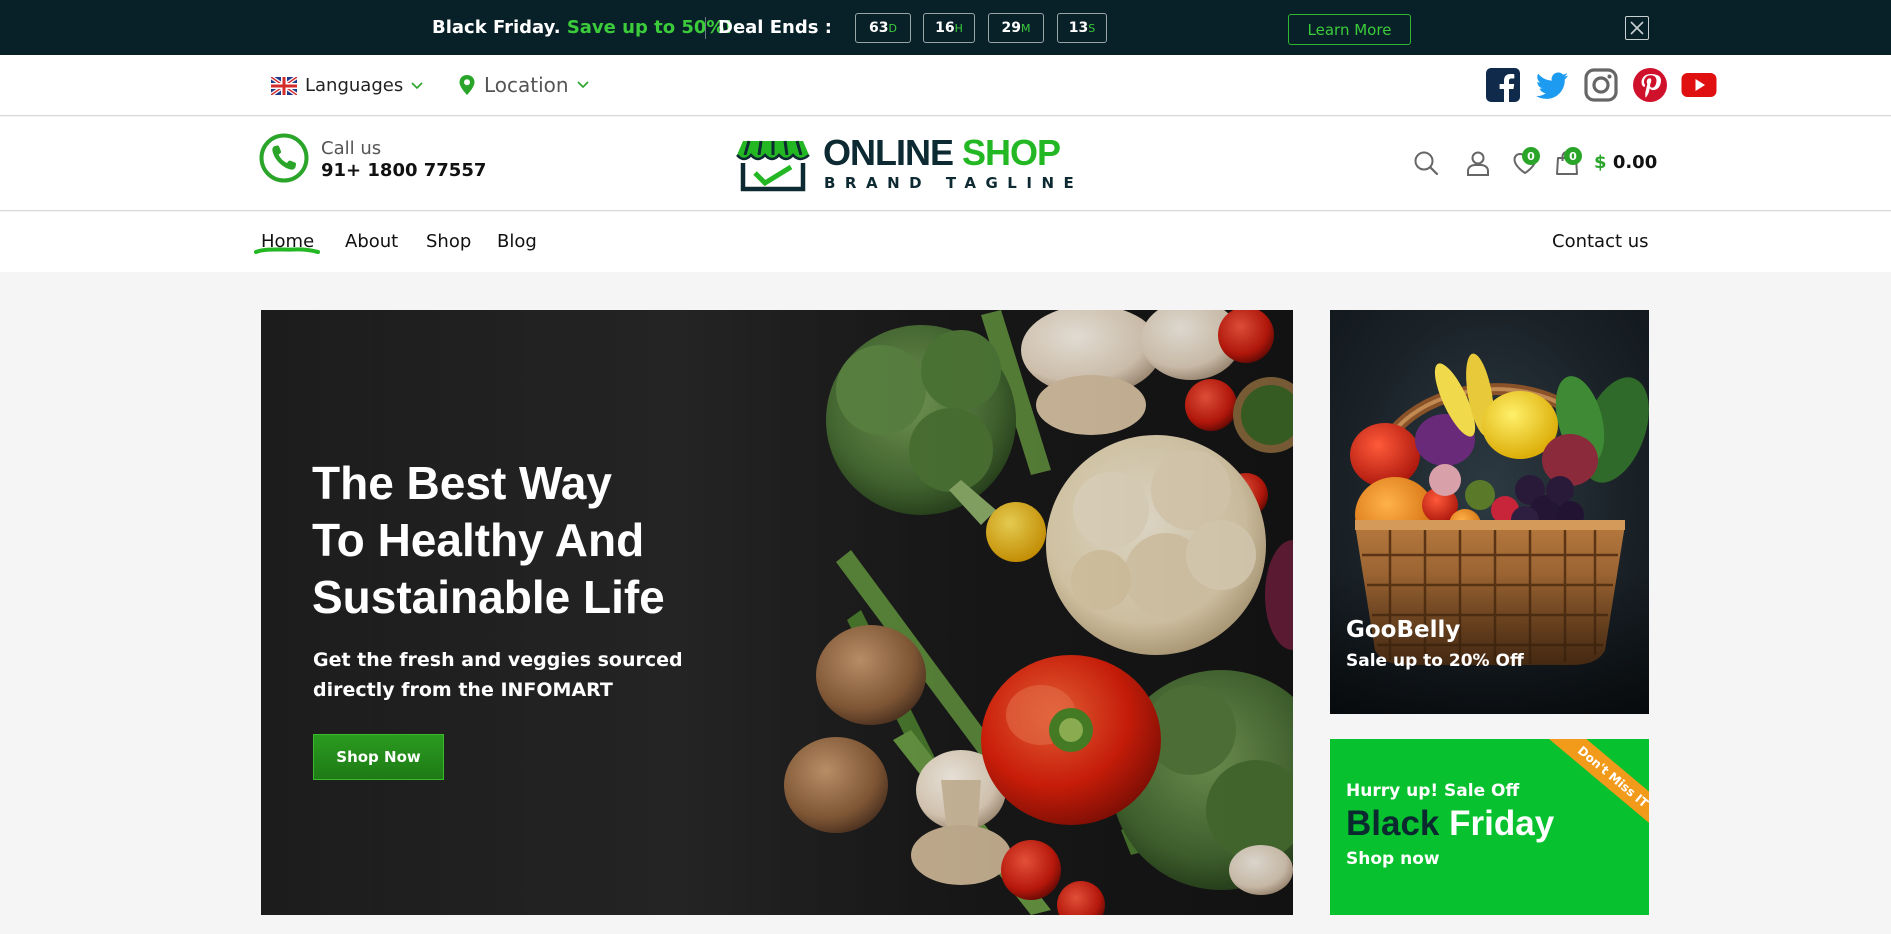 Image resolution: width=1891 pixels, height=934 pixels. I want to click on location-selector: Location, so click(523, 85).